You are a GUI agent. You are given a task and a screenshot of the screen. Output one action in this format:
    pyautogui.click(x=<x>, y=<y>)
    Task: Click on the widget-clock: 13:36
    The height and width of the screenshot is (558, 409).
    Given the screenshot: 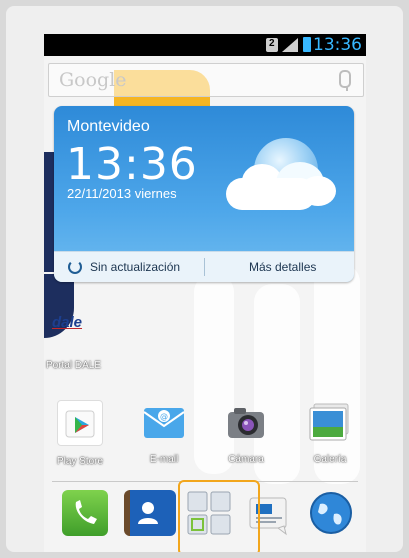 What is the action you would take?
    pyautogui.click(x=132, y=164)
    